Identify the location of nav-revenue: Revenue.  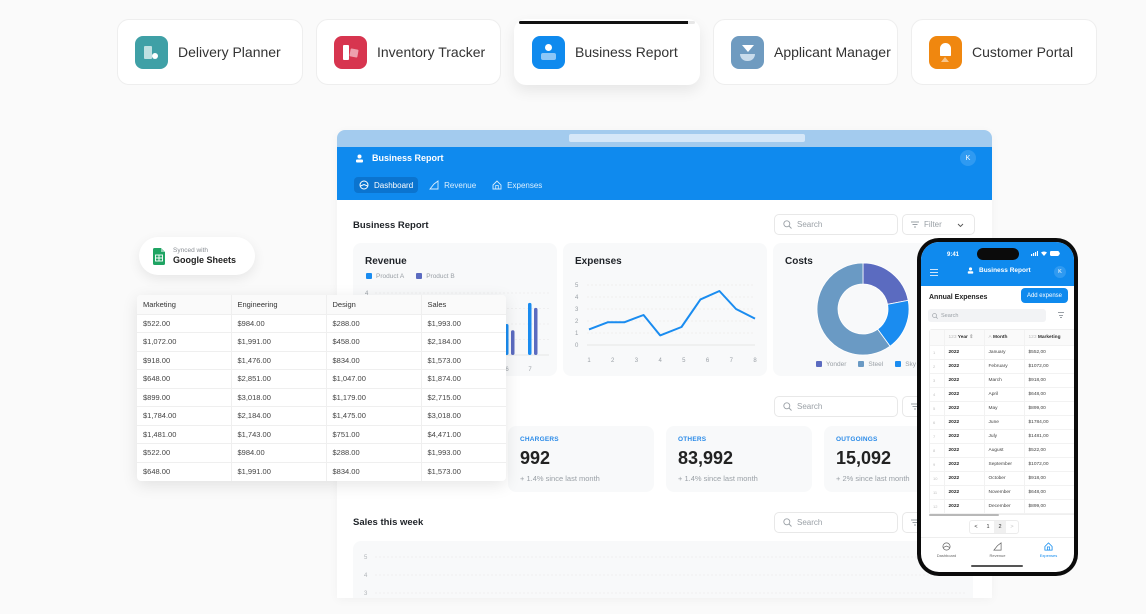
(452, 185).